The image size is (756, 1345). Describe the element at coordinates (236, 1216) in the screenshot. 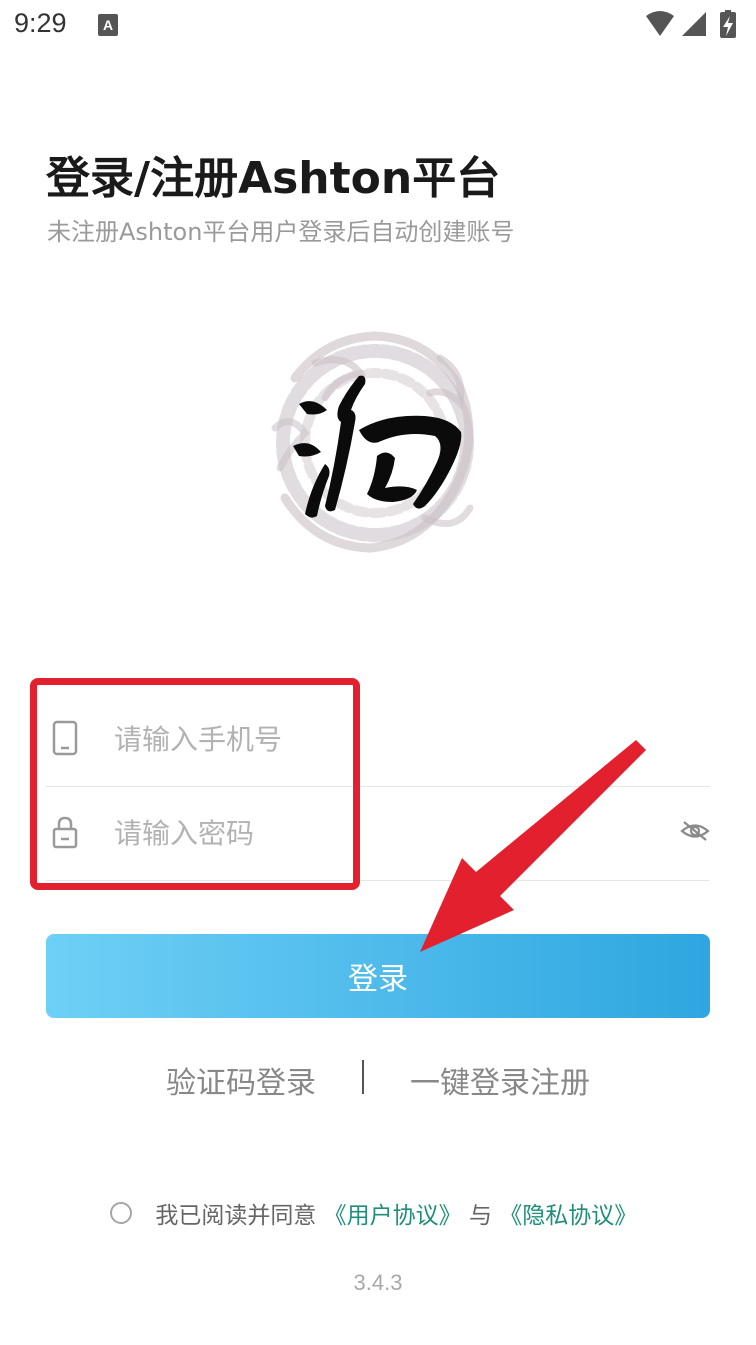

I see `agreement-prefix: 我已阅读并同意` at that location.